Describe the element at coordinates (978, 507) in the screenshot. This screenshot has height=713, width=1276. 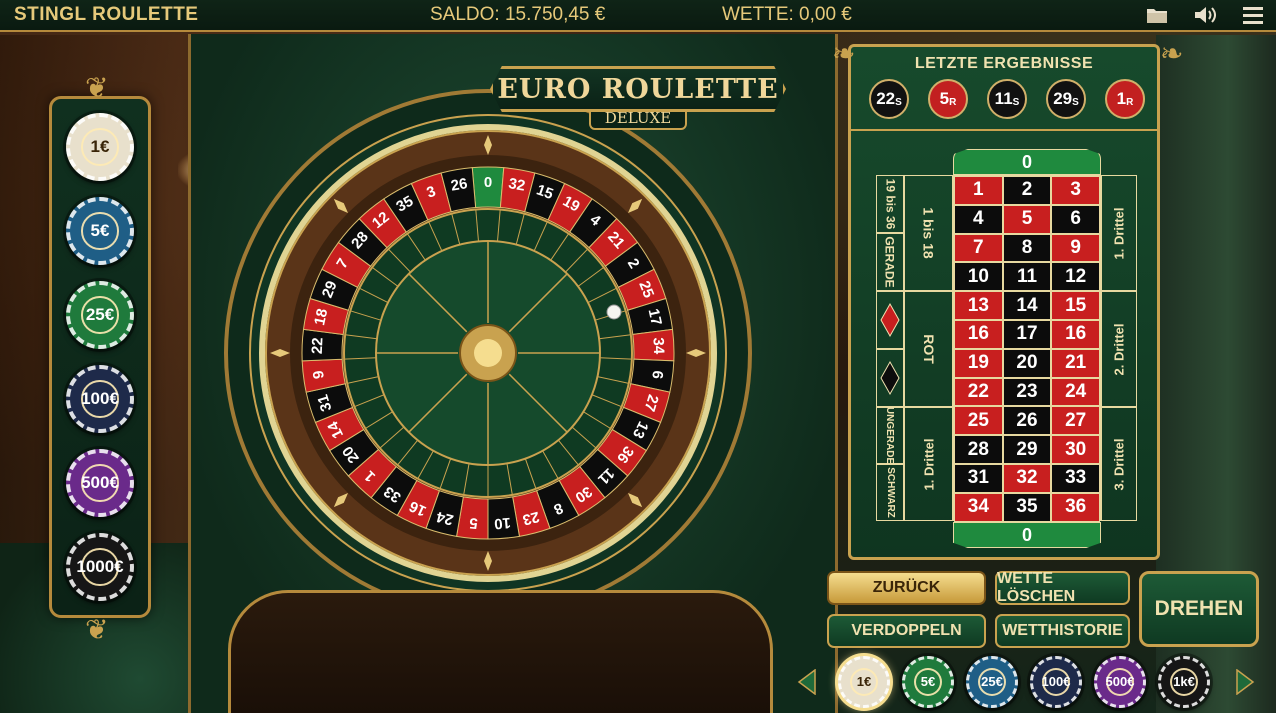
I see `number-cell: 34` at that location.